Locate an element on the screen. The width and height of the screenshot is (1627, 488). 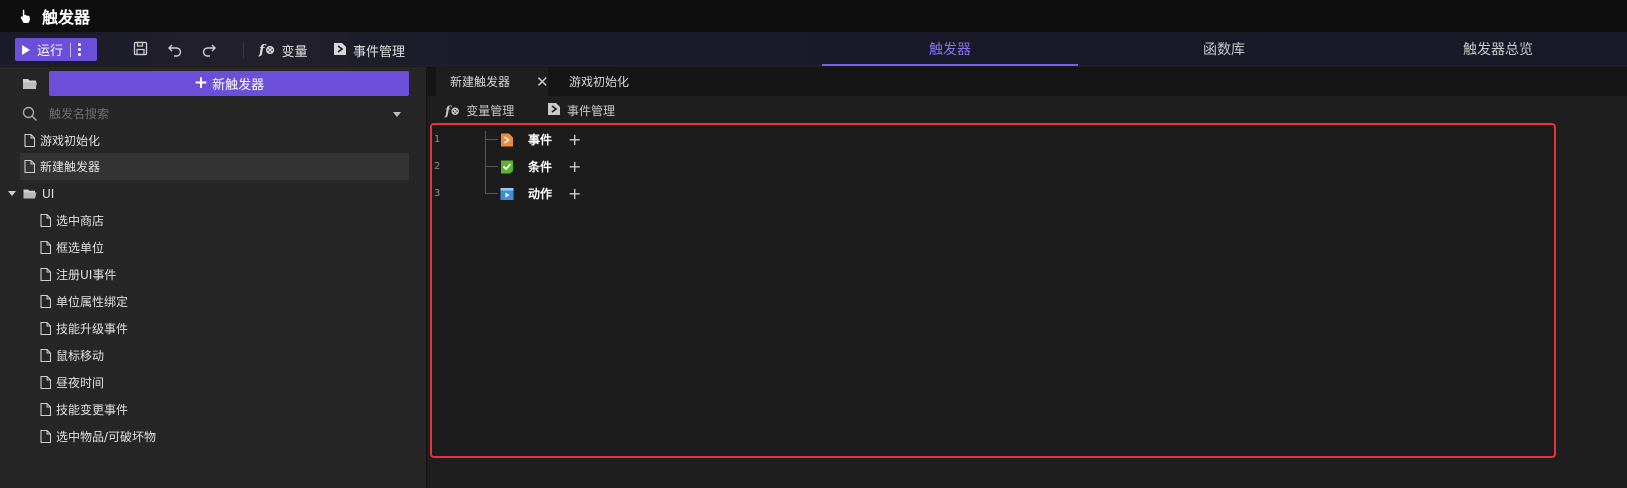
trigger-node-action: 动作 + is located at coordinates (540, 193).